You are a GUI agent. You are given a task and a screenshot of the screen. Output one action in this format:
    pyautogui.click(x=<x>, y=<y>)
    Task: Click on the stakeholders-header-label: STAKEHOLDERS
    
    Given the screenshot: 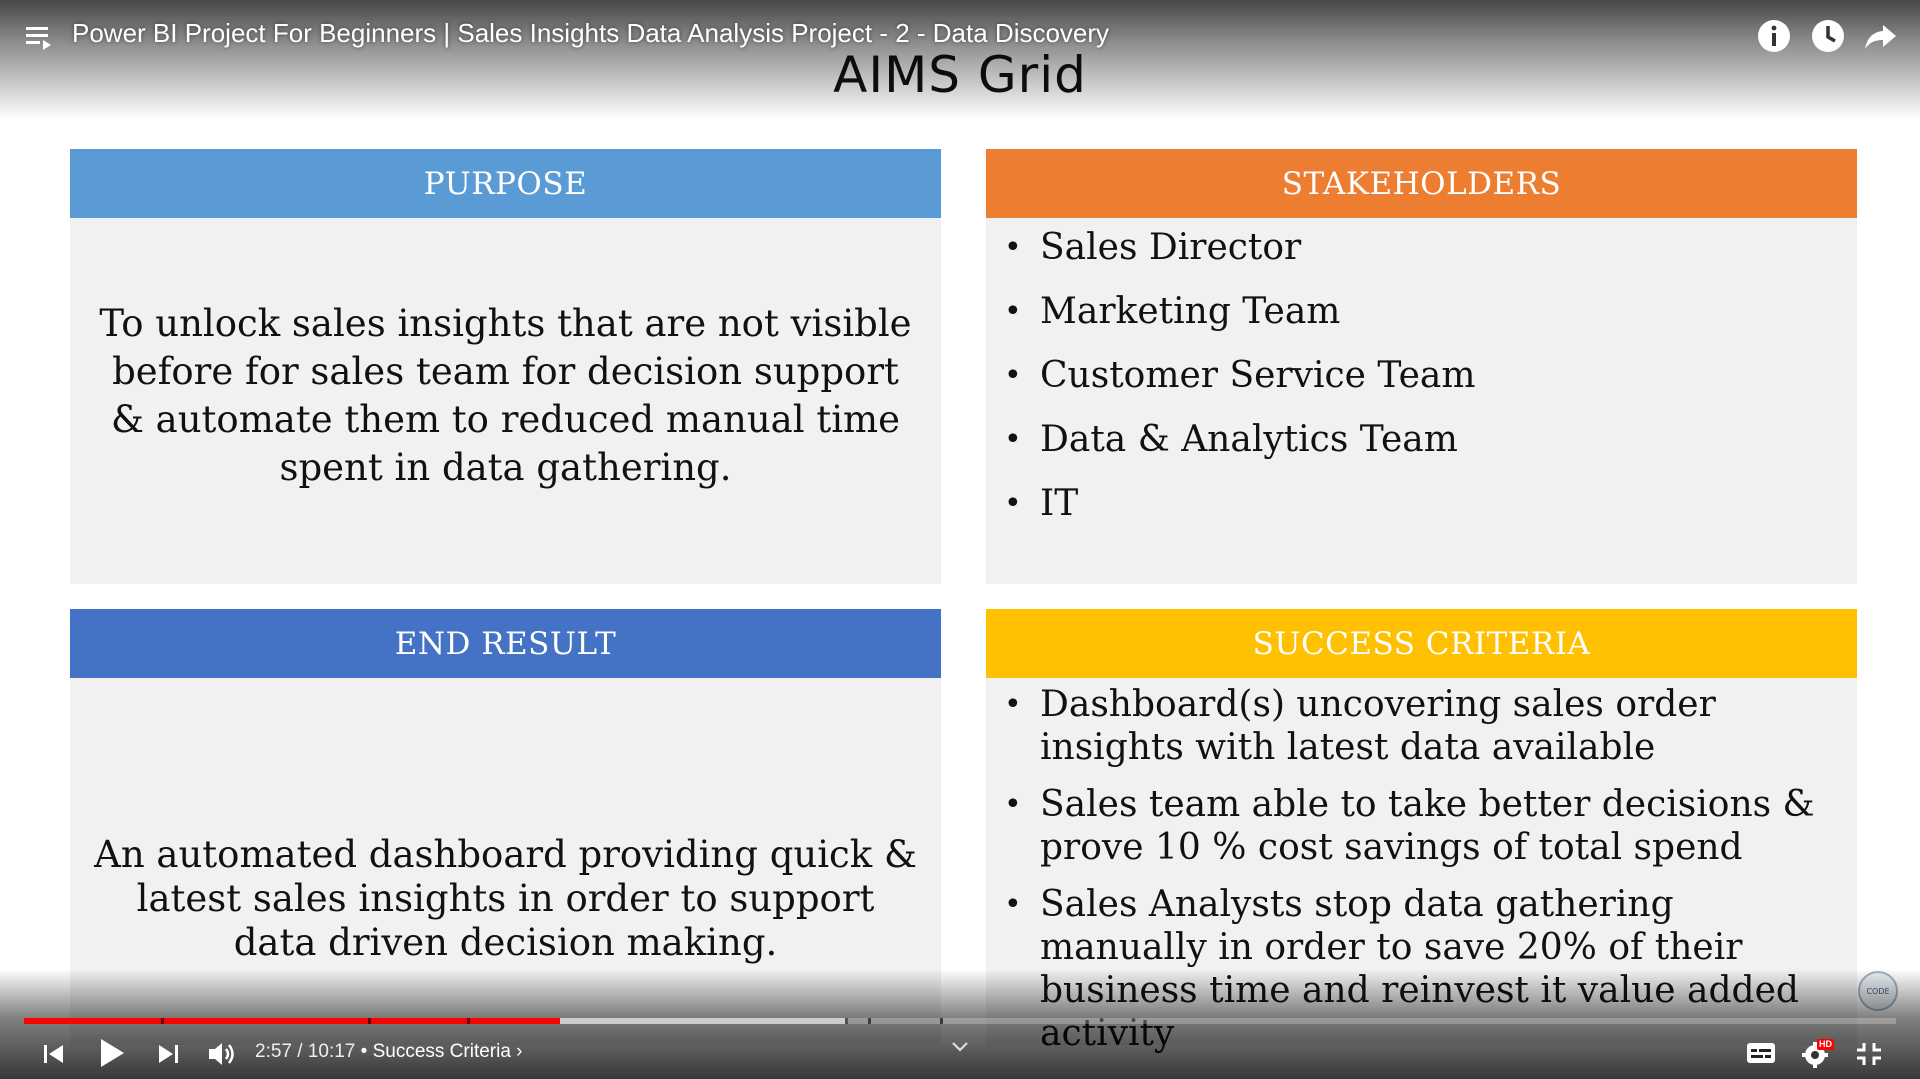 What is the action you would take?
    pyautogui.click(x=1421, y=183)
    